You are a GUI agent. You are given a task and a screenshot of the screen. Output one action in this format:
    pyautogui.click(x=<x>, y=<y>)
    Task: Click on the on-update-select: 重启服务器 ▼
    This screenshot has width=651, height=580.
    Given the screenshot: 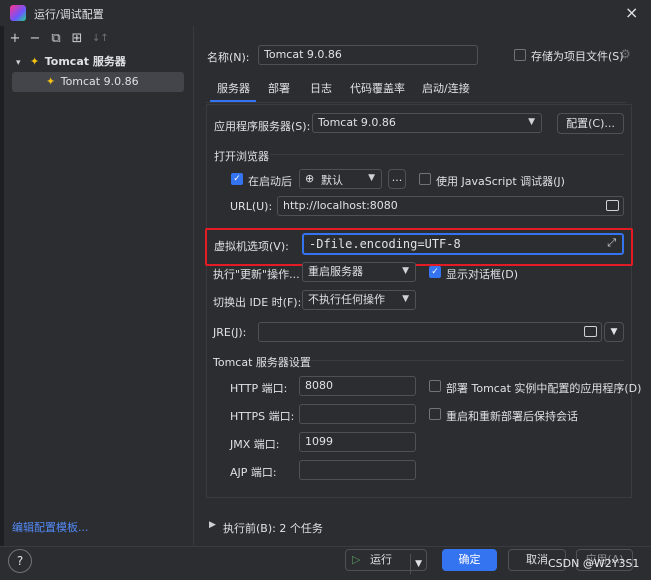 What is the action you would take?
    pyautogui.click(x=359, y=272)
    